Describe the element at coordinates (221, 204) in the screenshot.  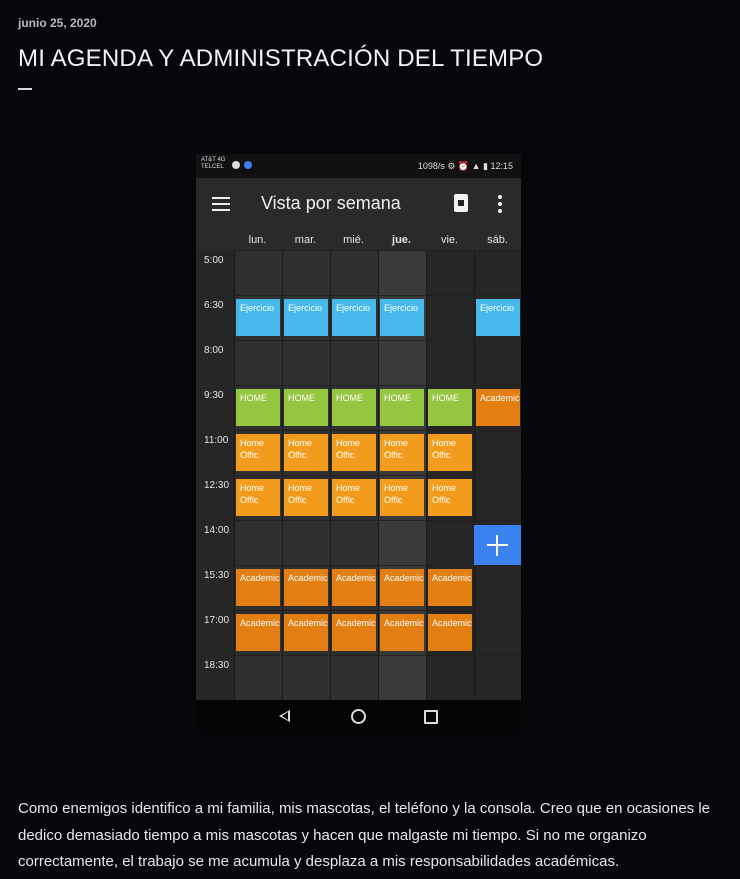
I see `menu-icon` at that location.